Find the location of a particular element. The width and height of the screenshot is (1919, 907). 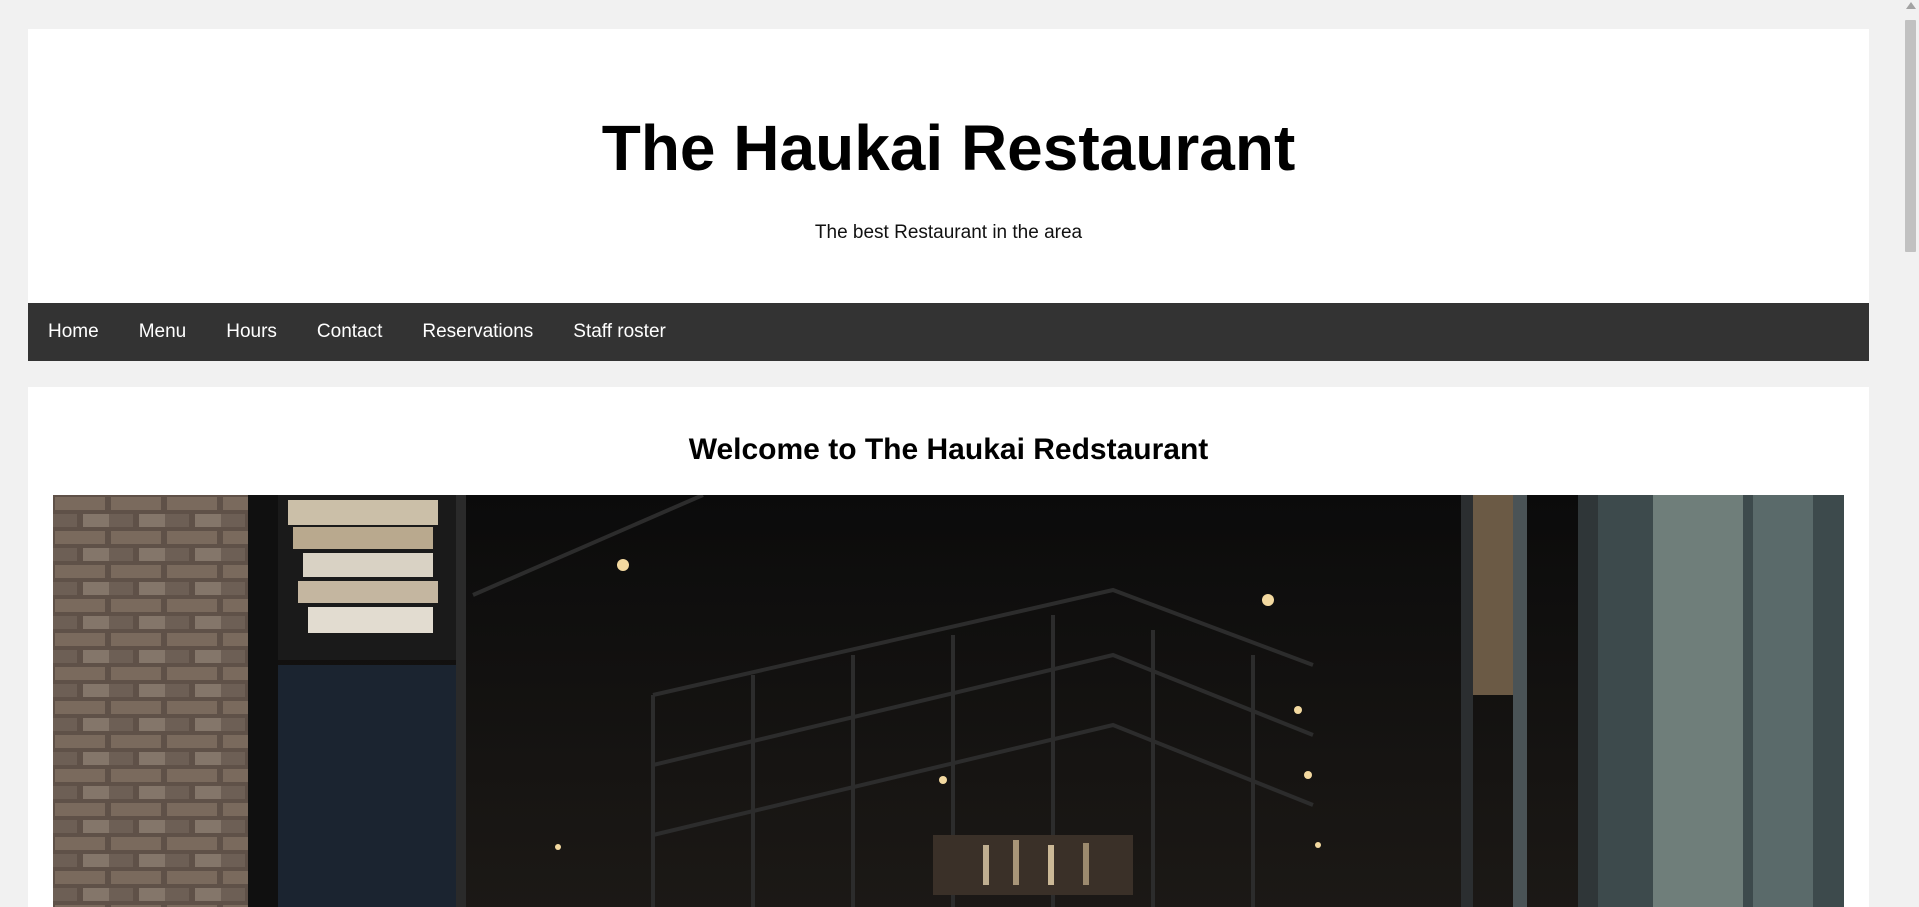

site-title: The Haukai Restaurant is located at coordinates (948, 148).